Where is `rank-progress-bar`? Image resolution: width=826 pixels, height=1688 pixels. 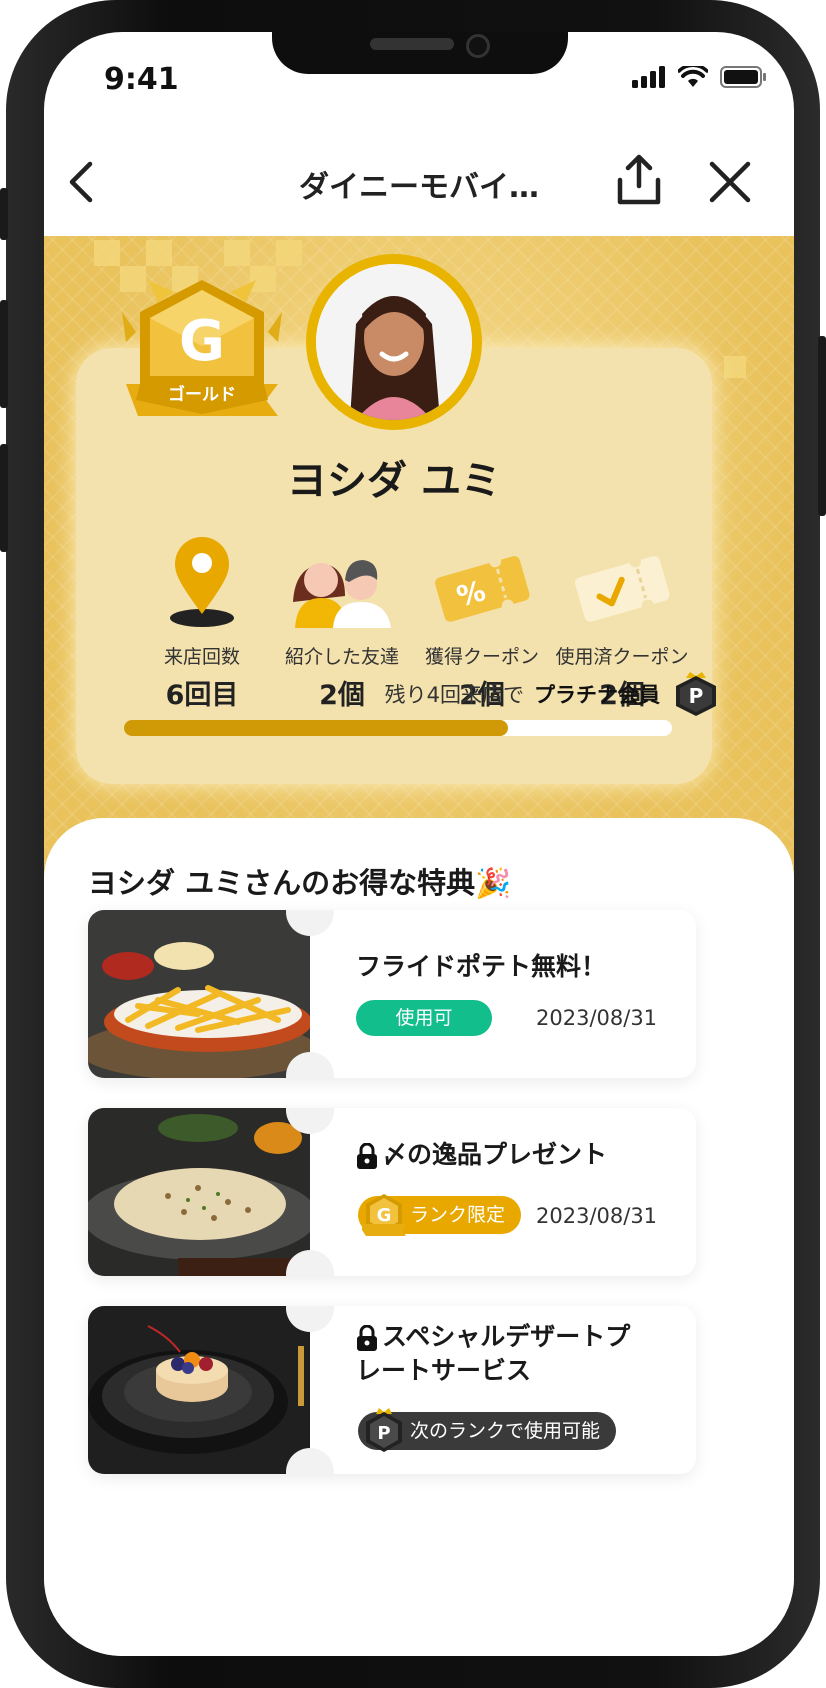 rank-progress-bar is located at coordinates (398, 728).